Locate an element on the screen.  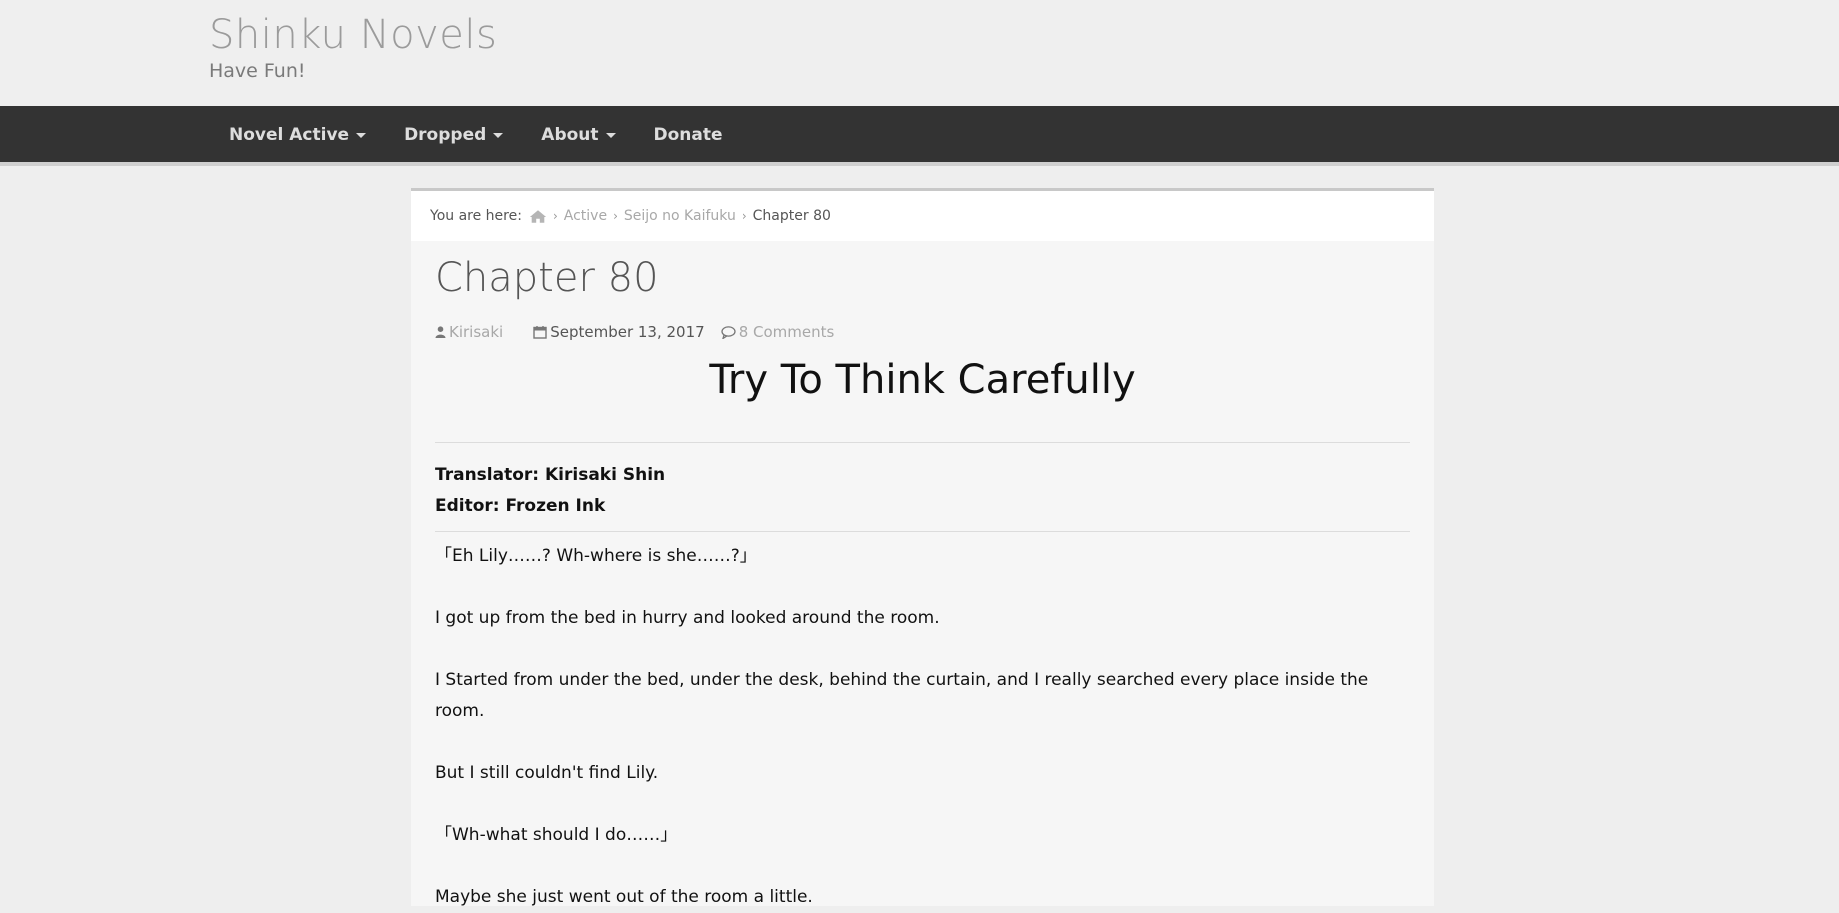
translator-credit: Translator: Kirisaki Shin is located at coordinates (550, 475).